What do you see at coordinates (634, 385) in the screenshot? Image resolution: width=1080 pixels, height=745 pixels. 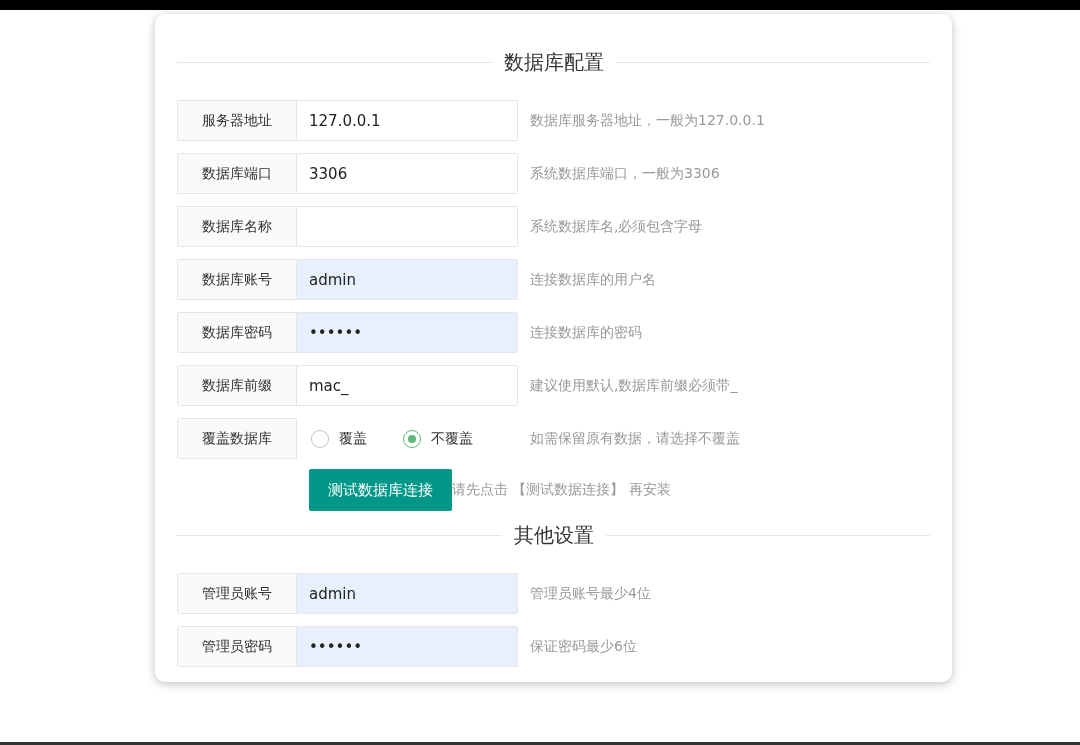 I see `field-hint: 建议使用默认,数据库前缀必须带_` at bounding box center [634, 385].